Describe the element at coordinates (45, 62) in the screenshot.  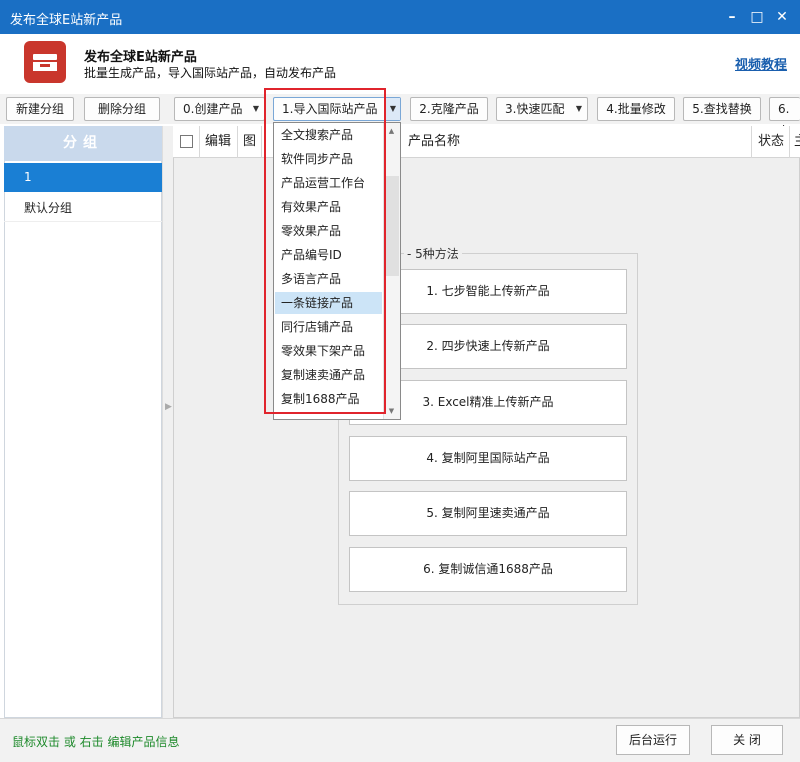
I see `app-icon` at that location.